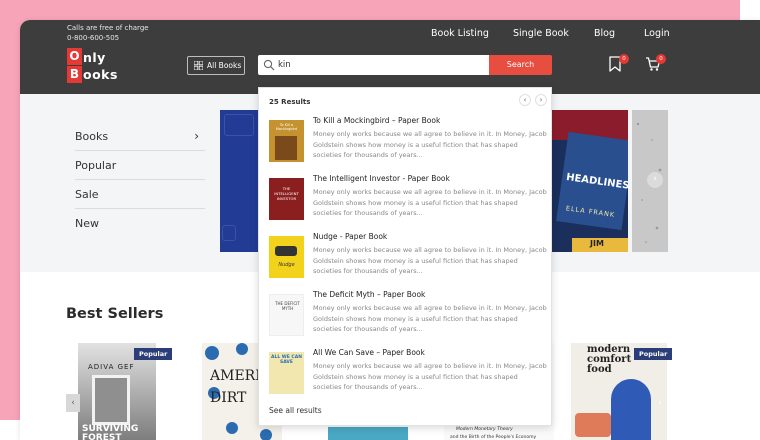 The image size is (760, 440). Describe the element at coordinates (224, 65) in the screenshot. I see `all-books-label: All Books` at that location.